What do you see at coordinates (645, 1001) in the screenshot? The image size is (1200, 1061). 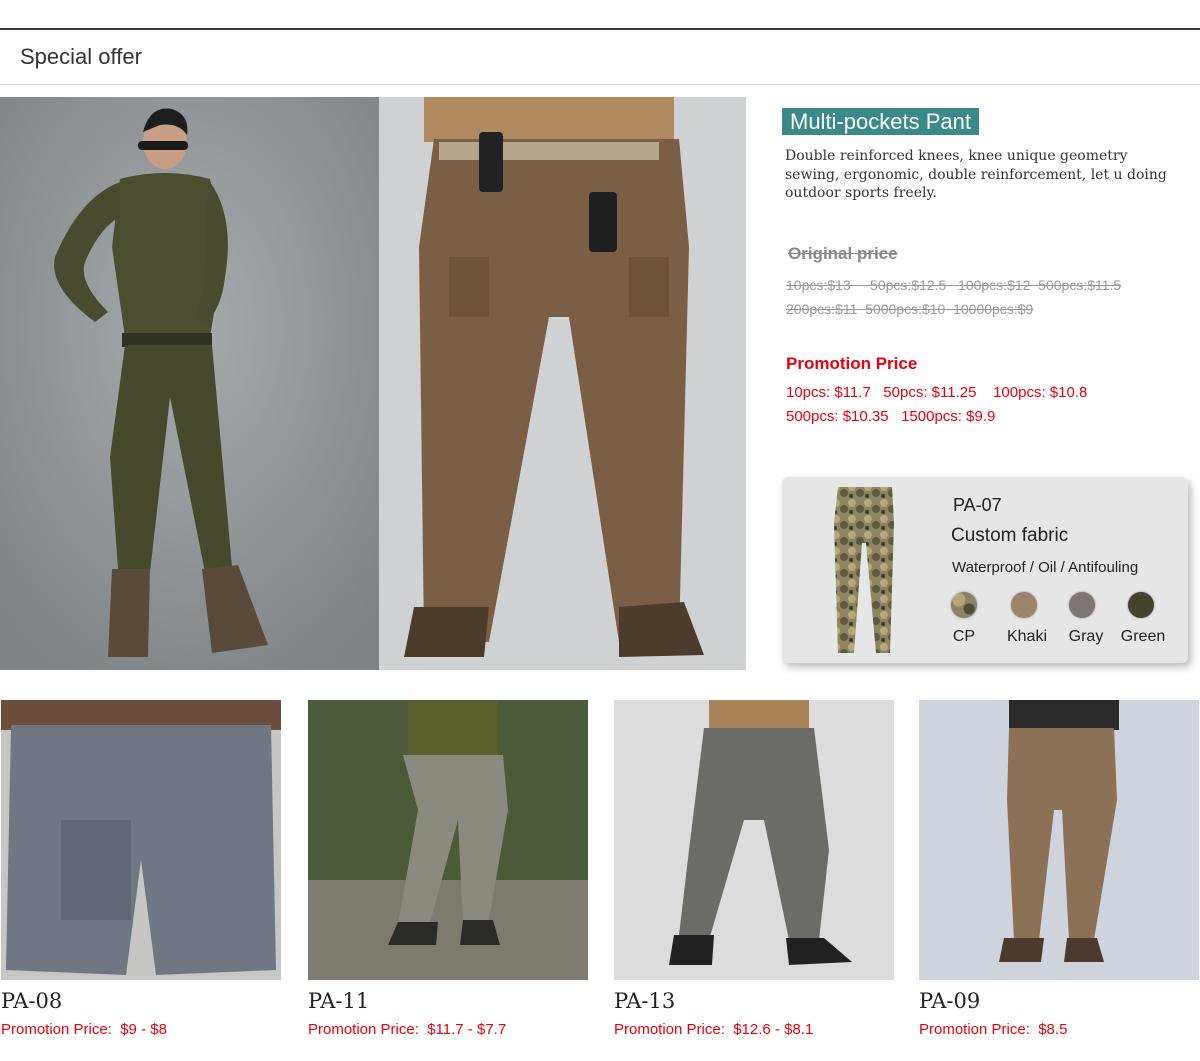 I see `product-code-pa-13: PA-13` at bounding box center [645, 1001].